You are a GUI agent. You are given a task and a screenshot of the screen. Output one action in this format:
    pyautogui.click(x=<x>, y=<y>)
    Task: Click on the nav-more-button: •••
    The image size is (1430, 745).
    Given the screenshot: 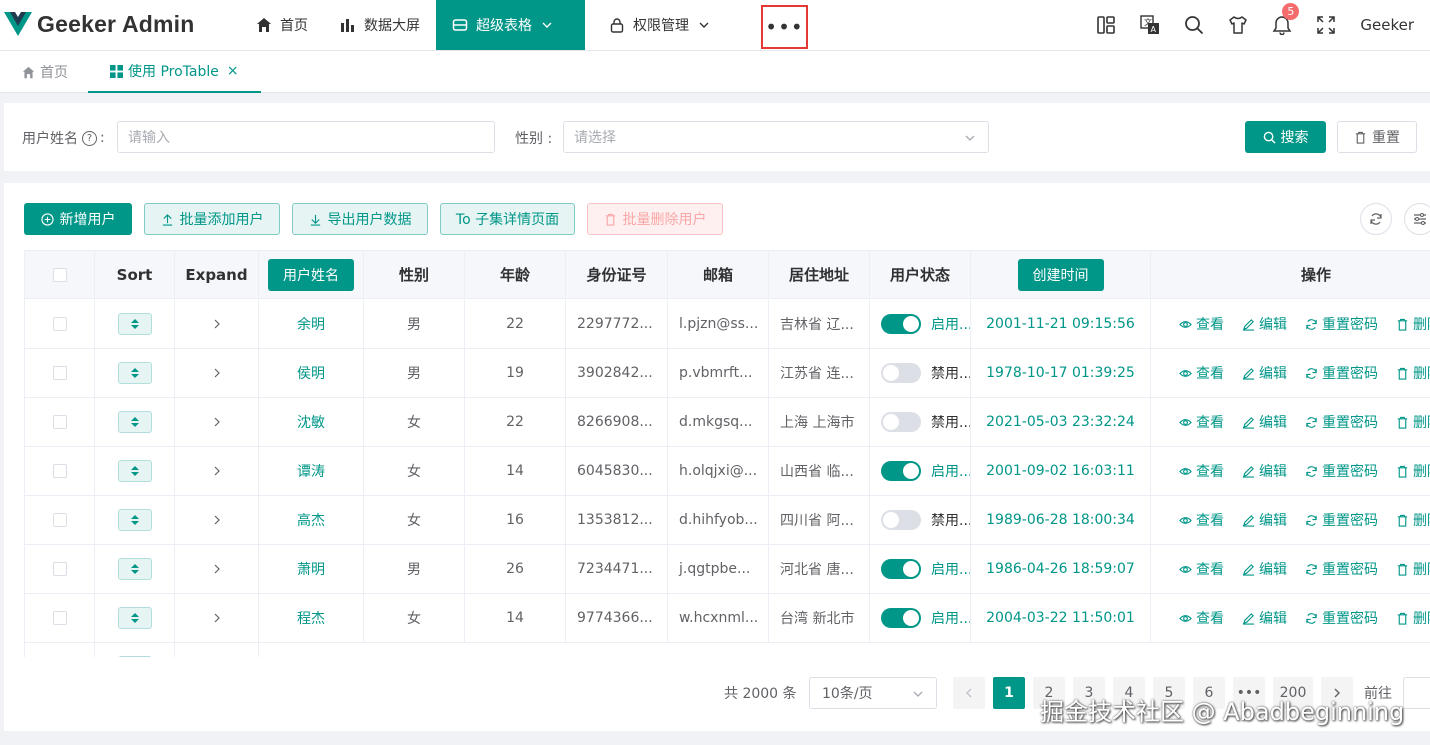 What is the action you would take?
    pyautogui.click(x=784, y=27)
    